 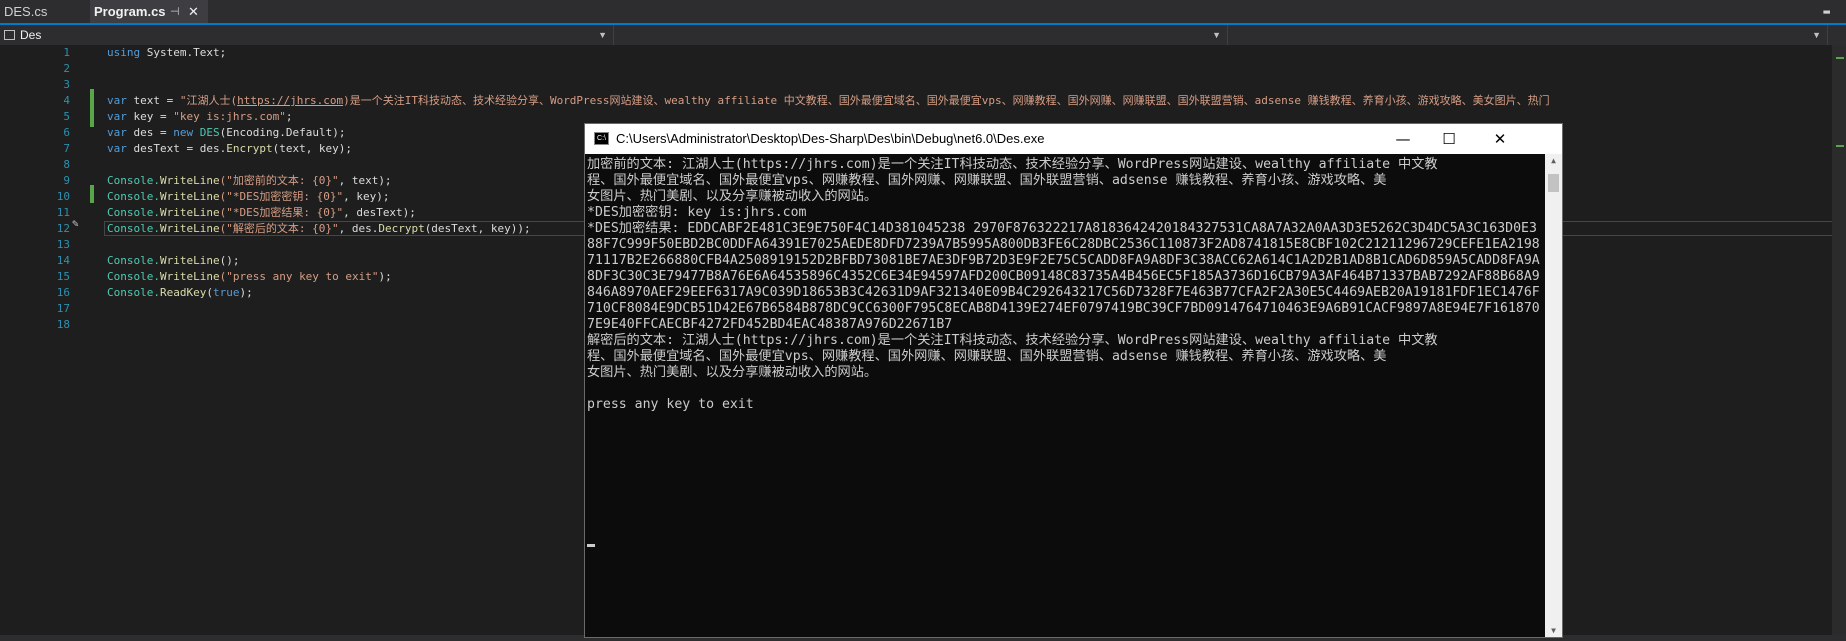 I want to click on line-number: 4, so click(x=66, y=100).